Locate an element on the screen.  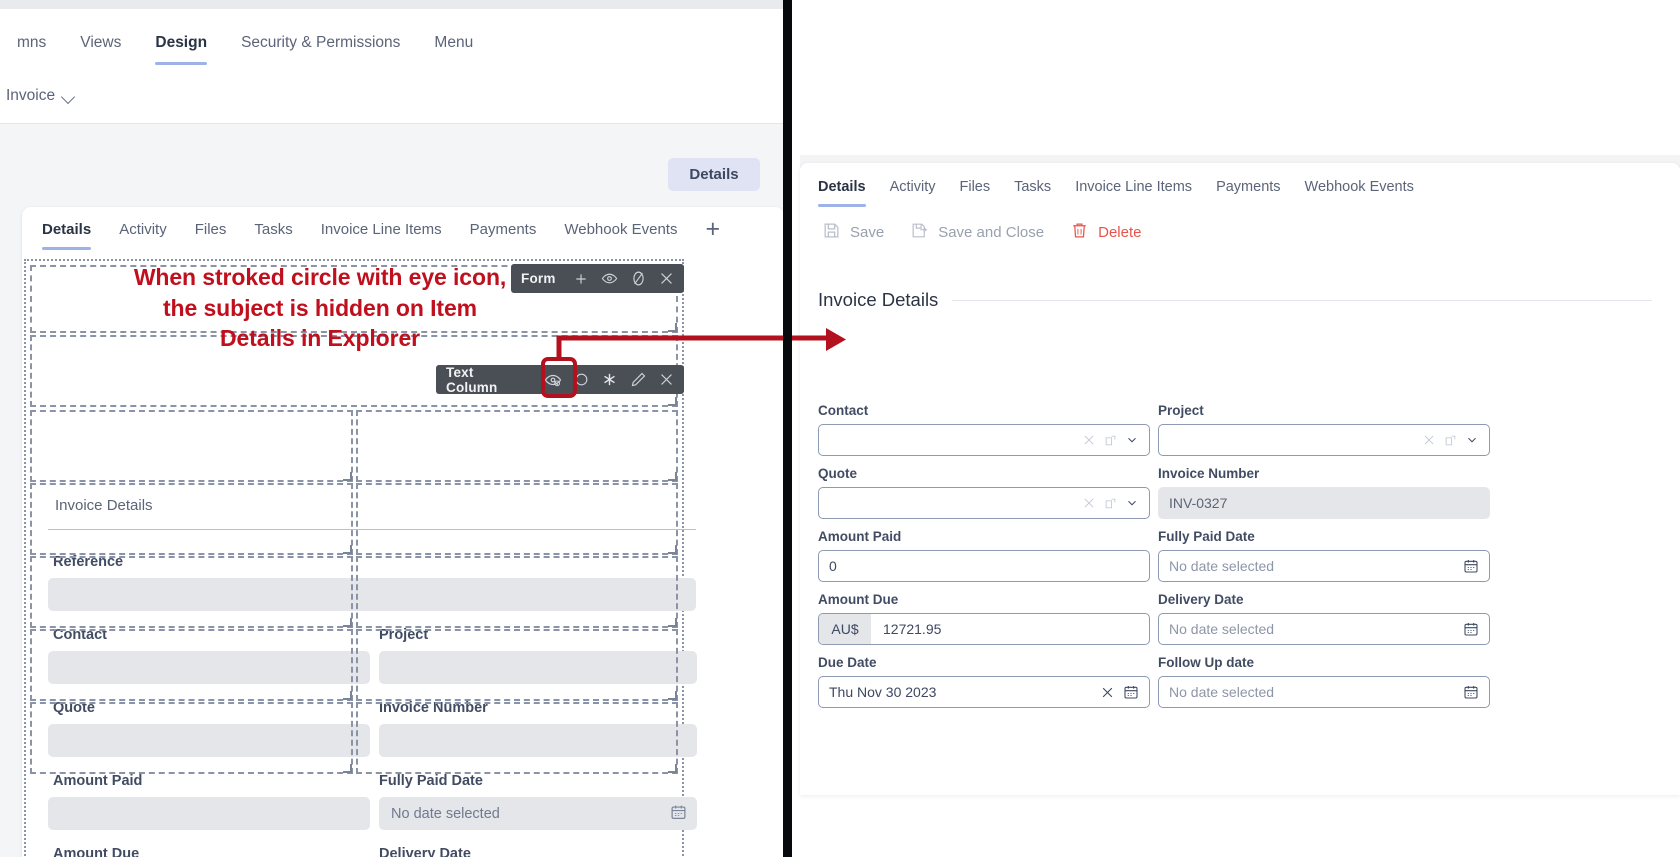
form-toolbar-label: Form is located at coordinates (538, 278).